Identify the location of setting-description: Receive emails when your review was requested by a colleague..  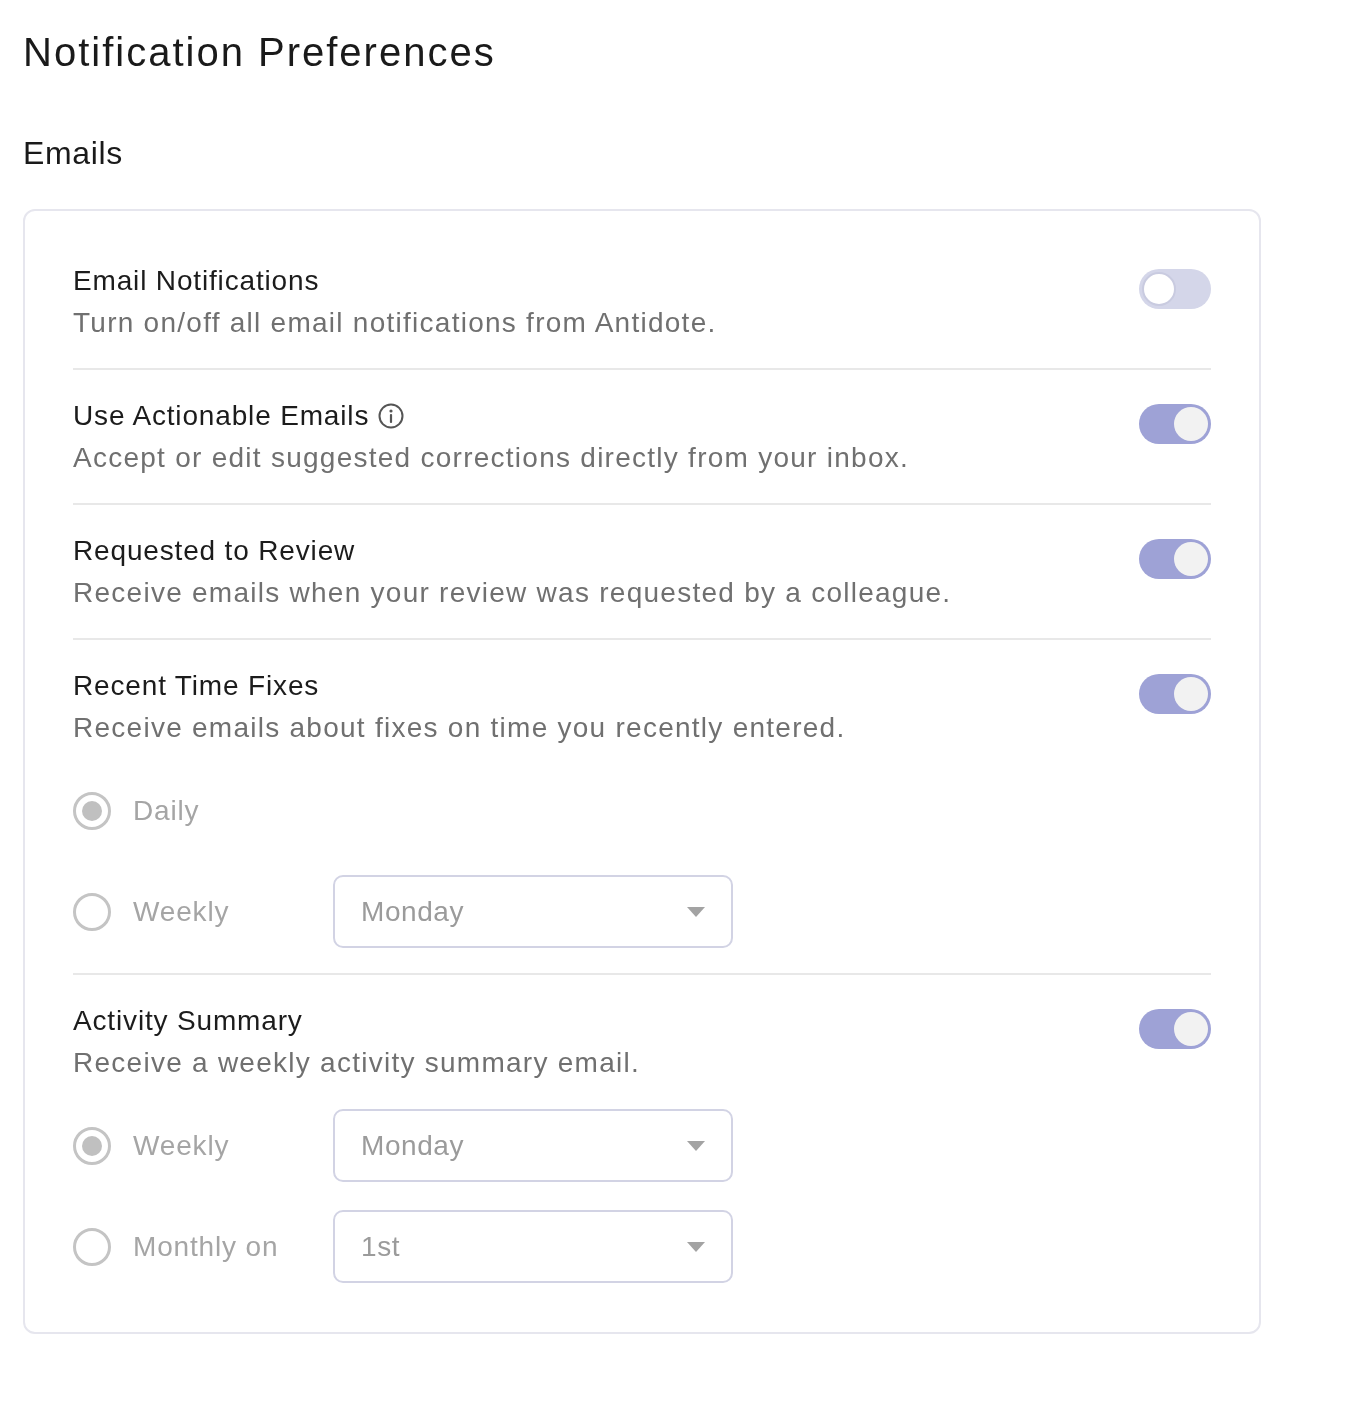
(512, 593).